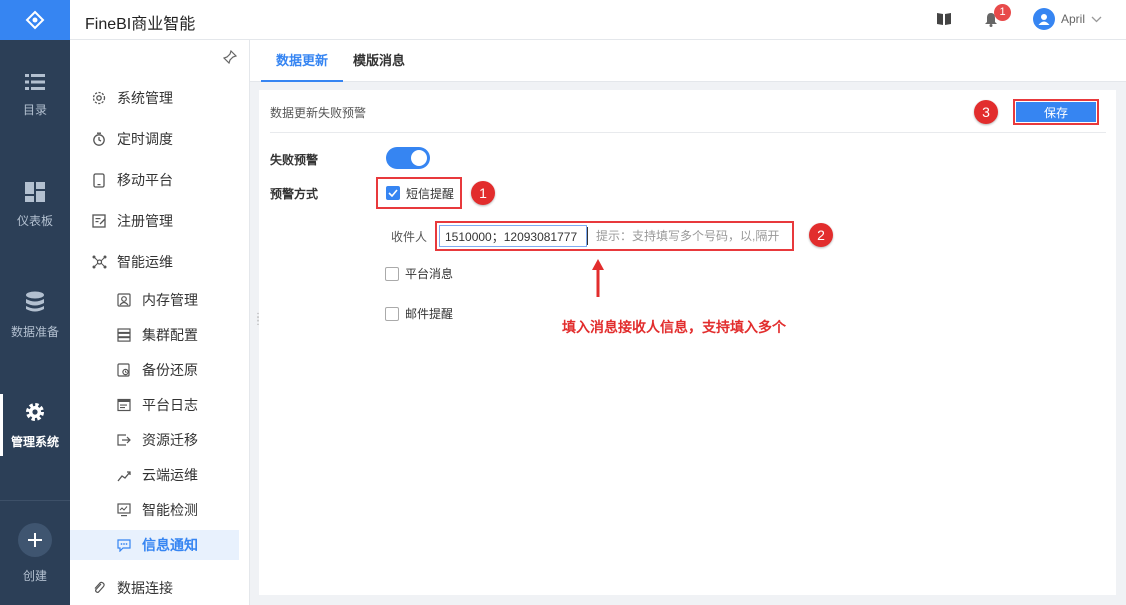 This screenshot has width=1126, height=605. What do you see at coordinates (145, 98) in the screenshot?
I see `sidebar-item-label: 系统管理` at bounding box center [145, 98].